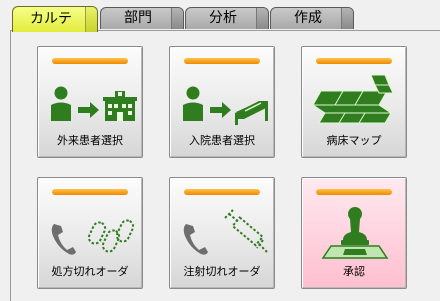 The height and width of the screenshot is (301, 440). What do you see at coordinates (94, 103) in the screenshot?
I see `outpatient-select-icon` at bounding box center [94, 103].